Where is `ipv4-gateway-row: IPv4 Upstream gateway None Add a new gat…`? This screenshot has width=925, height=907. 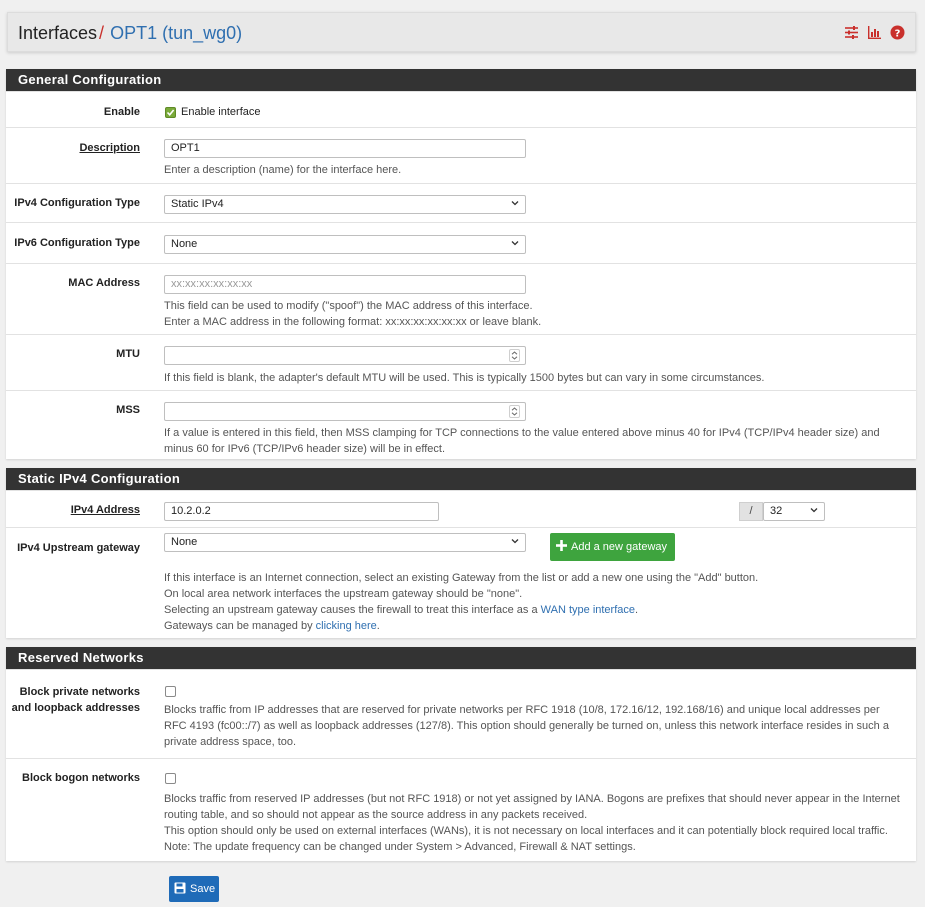
ipv4-gateway-row: IPv4 Upstream gateway None Add a new gat… is located at coordinates (461, 583).